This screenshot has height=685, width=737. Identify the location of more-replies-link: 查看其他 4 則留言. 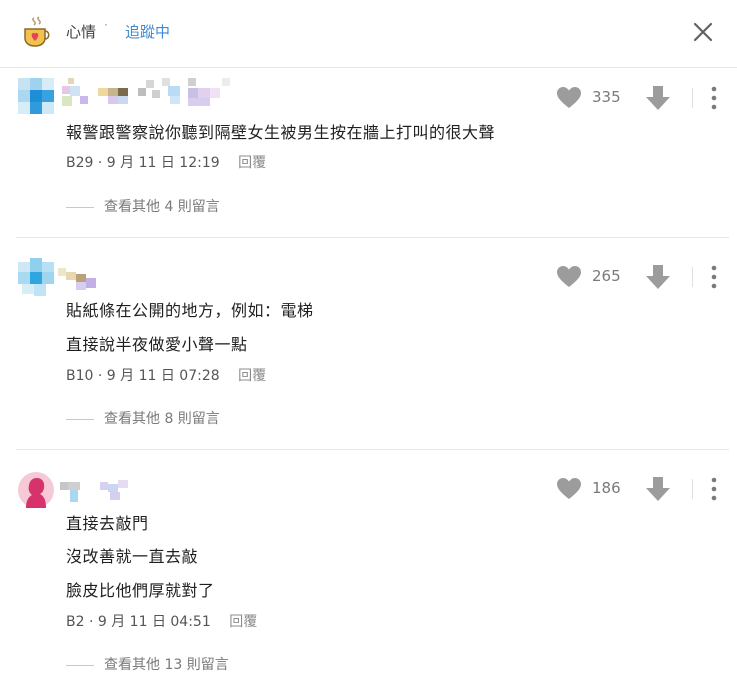
(143, 206).